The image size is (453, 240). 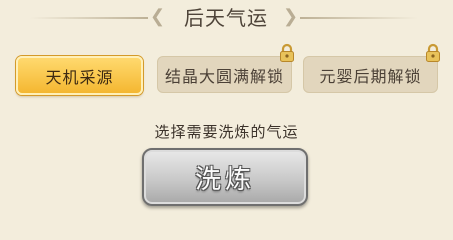 I want to click on section-title: 后天气运, so click(x=226, y=18).